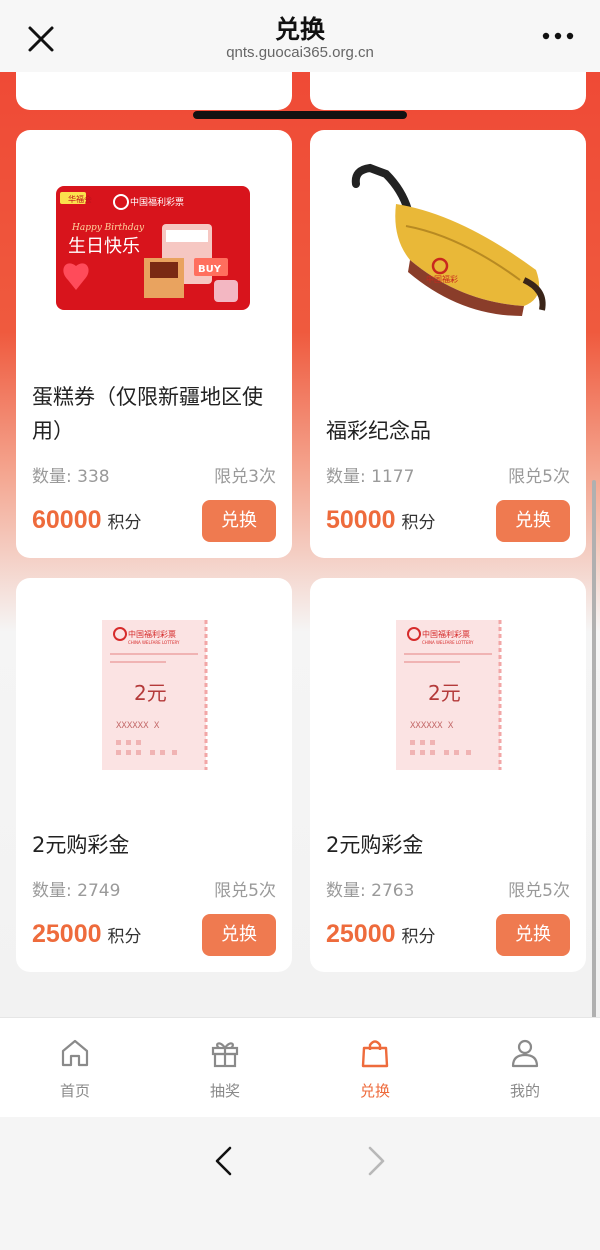 The height and width of the screenshot is (1250, 600). I want to click on more-icon, so click(558, 36).